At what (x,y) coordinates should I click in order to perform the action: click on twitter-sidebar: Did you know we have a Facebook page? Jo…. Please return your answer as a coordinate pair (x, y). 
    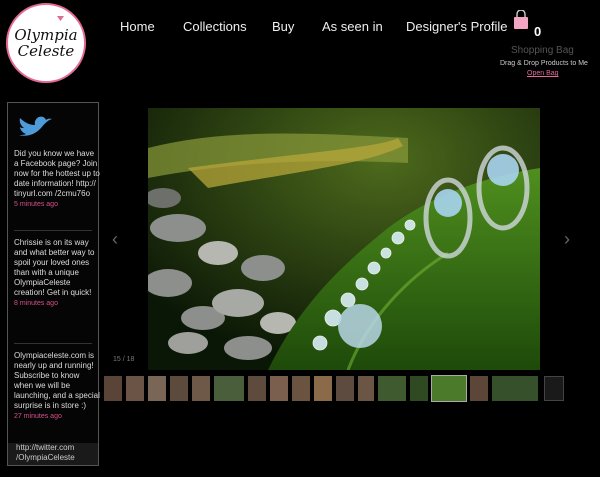
    Looking at the image, I should click on (53, 284).